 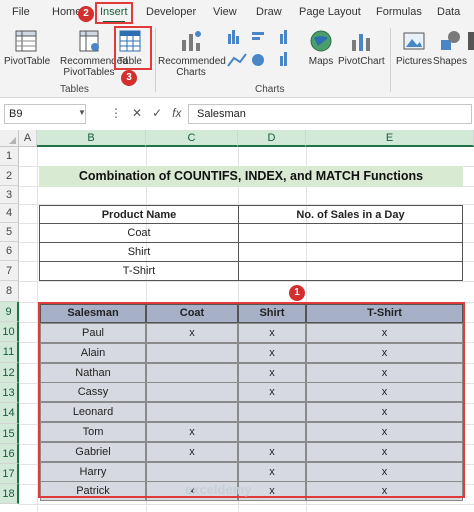 What do you see at coordinates (361, 42) in the screenshot?
I see `pivotchart-icon` at bounding box center [361, 42].